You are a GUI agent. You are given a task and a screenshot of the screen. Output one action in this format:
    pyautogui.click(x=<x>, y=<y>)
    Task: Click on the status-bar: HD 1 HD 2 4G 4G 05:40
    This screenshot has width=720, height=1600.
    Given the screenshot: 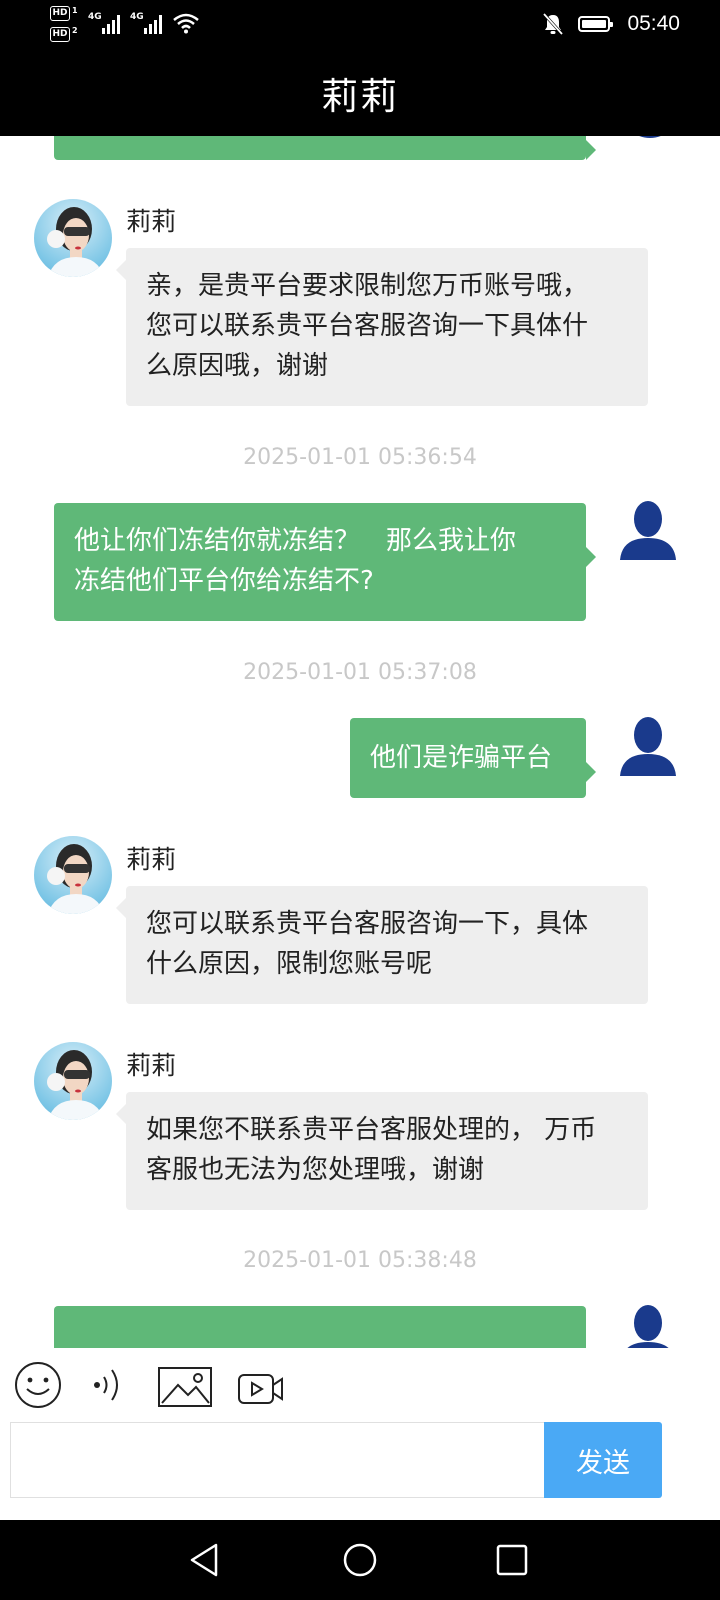 What is the action you would take?
    pyautogui.click(x=360, y=25)
    